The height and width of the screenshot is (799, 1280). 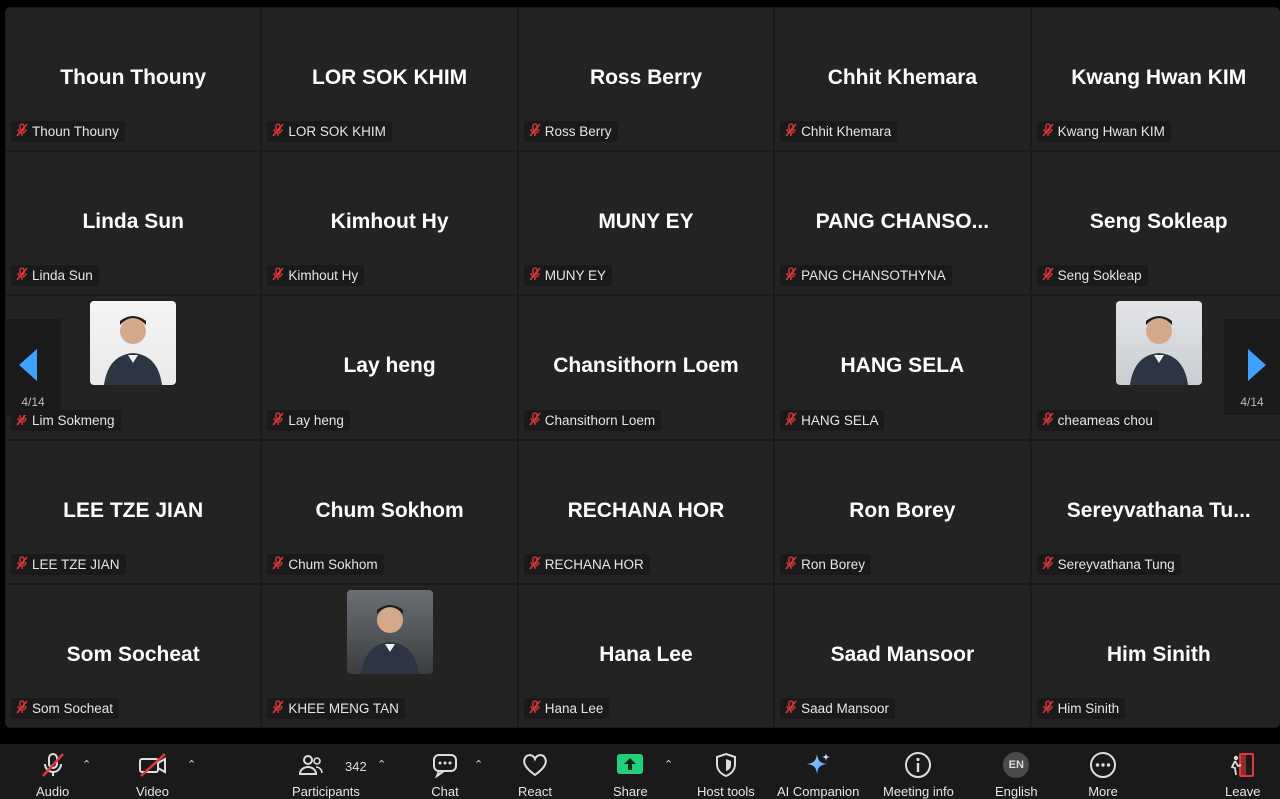 I want to click on participant-tile: Chansithorn Loem Chansithorn Loem, so click(x=646, y=367).